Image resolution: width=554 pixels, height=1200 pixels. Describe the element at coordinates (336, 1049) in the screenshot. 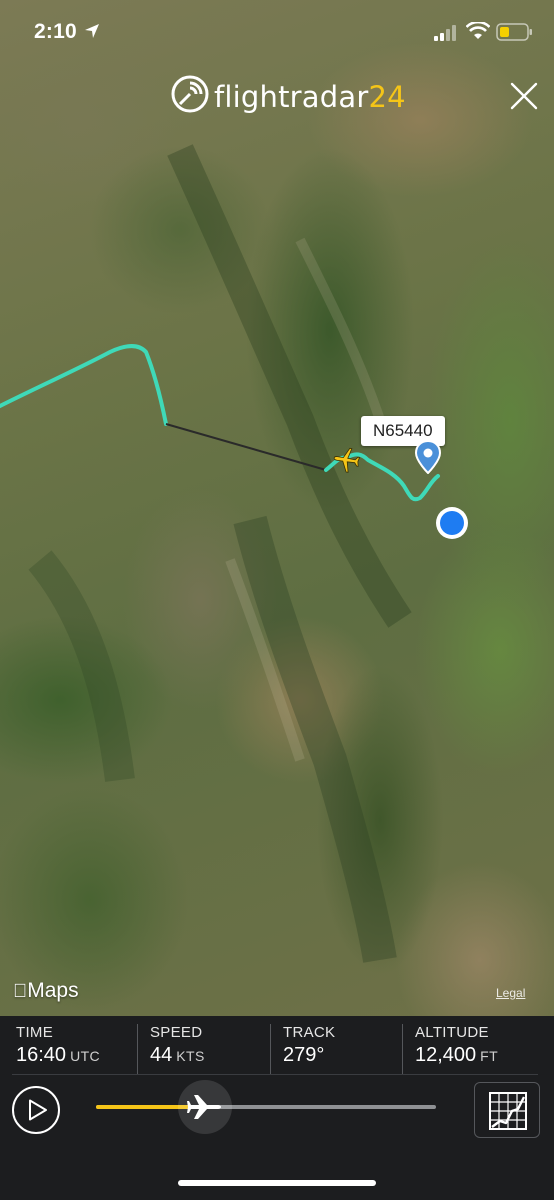

I see `stat-track: TRACK 279°` at that location.